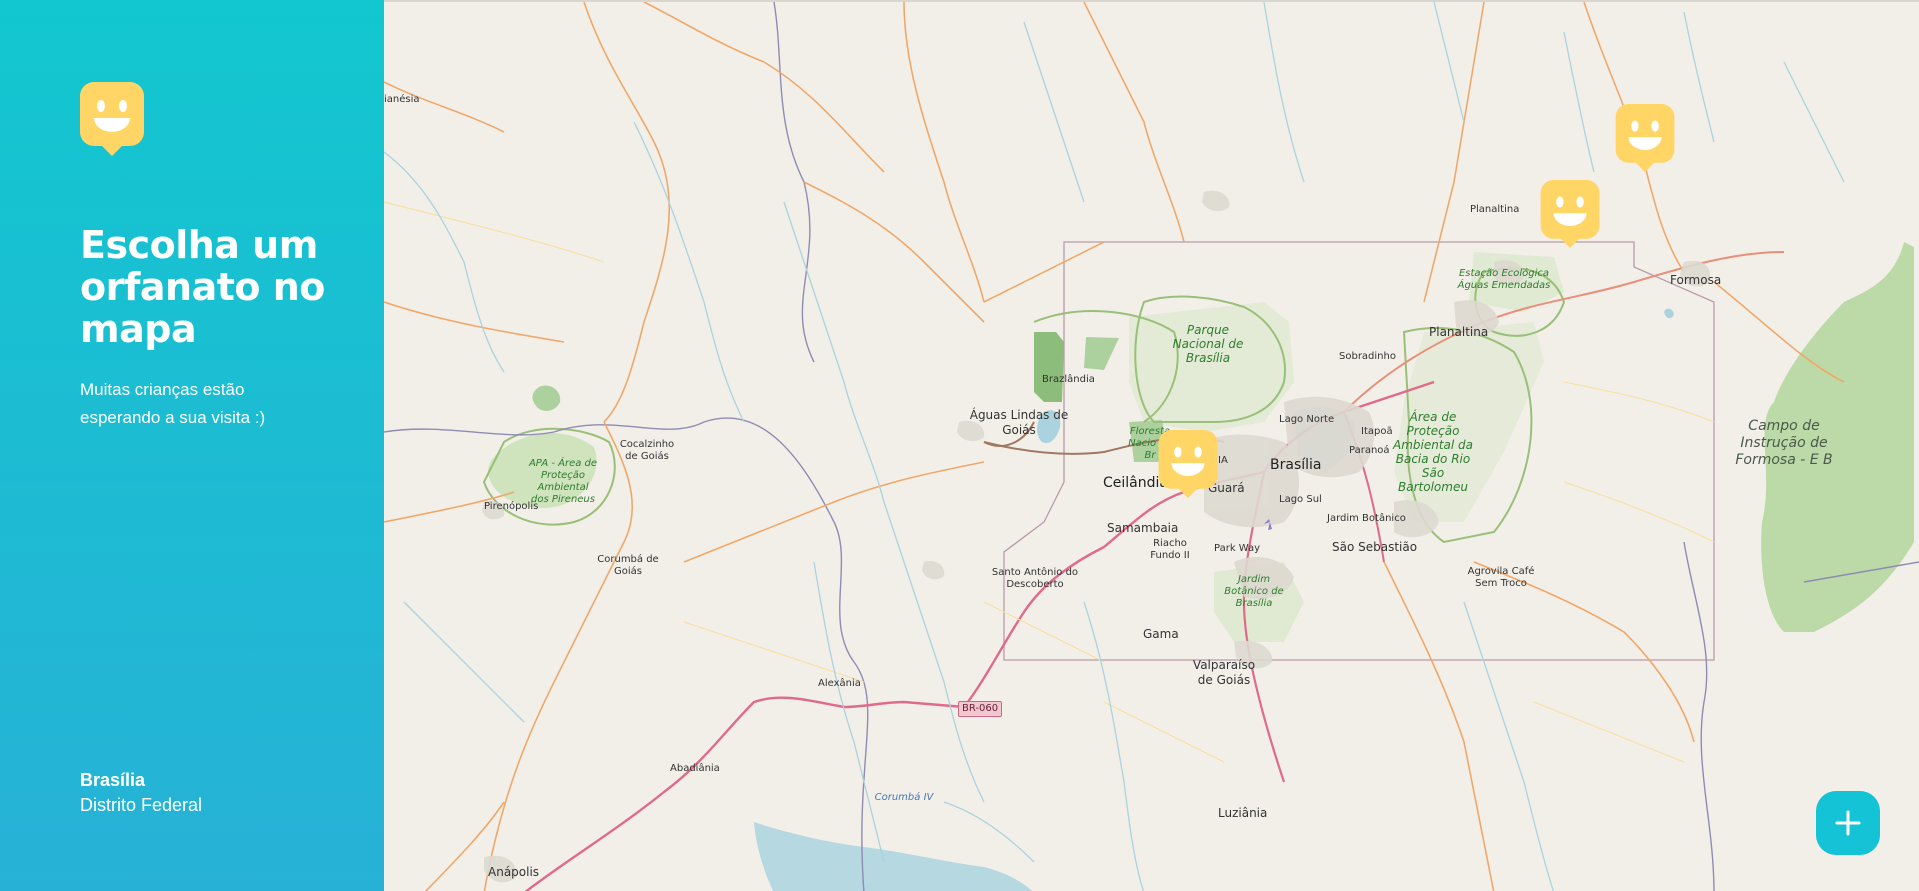 This screenshot has height=891, width=1919. Describe the element at coordinates (1495, 209) in the screenshot. I see `map-label-planaltina-go: Planaltina` at that location.